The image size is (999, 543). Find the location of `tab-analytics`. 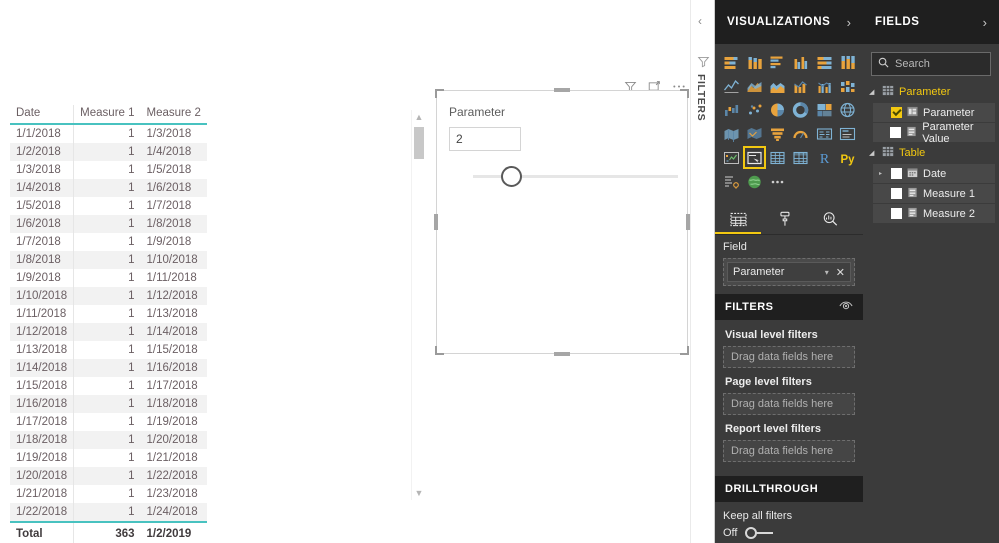

tab-analytics is located at coordinates (830, 220).